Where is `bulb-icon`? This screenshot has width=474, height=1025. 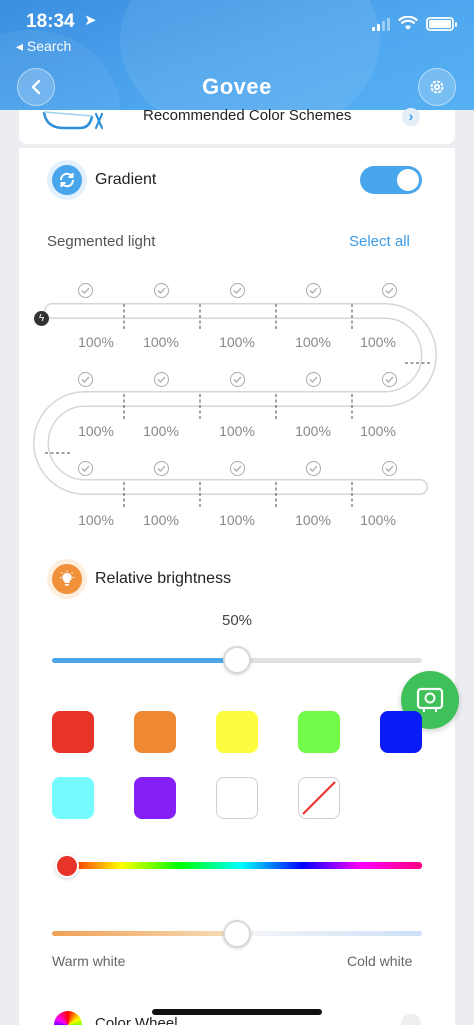 bulb-icon is located at coordinates (67, 579).